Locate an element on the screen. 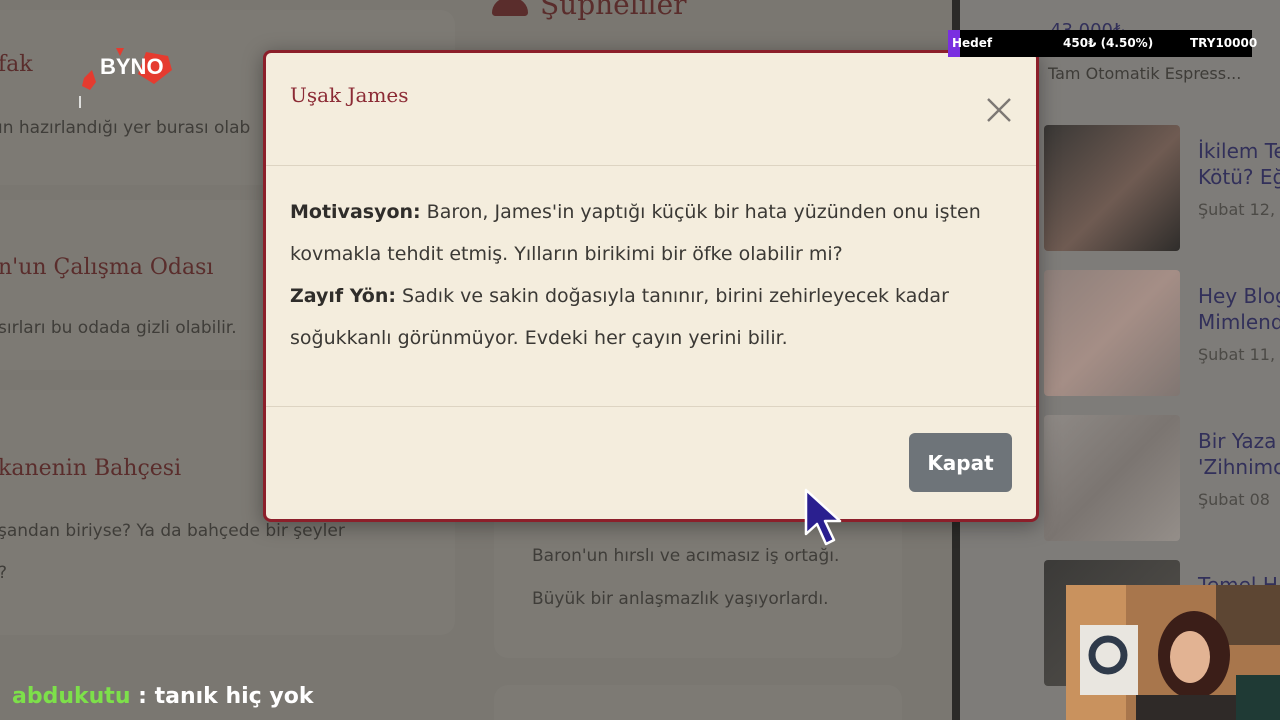 Image resolution: width=1280 pixels, height=720 pixels. location-card-text: ın hazırlandığı yer burası olab is located at coordinates (125, 128).